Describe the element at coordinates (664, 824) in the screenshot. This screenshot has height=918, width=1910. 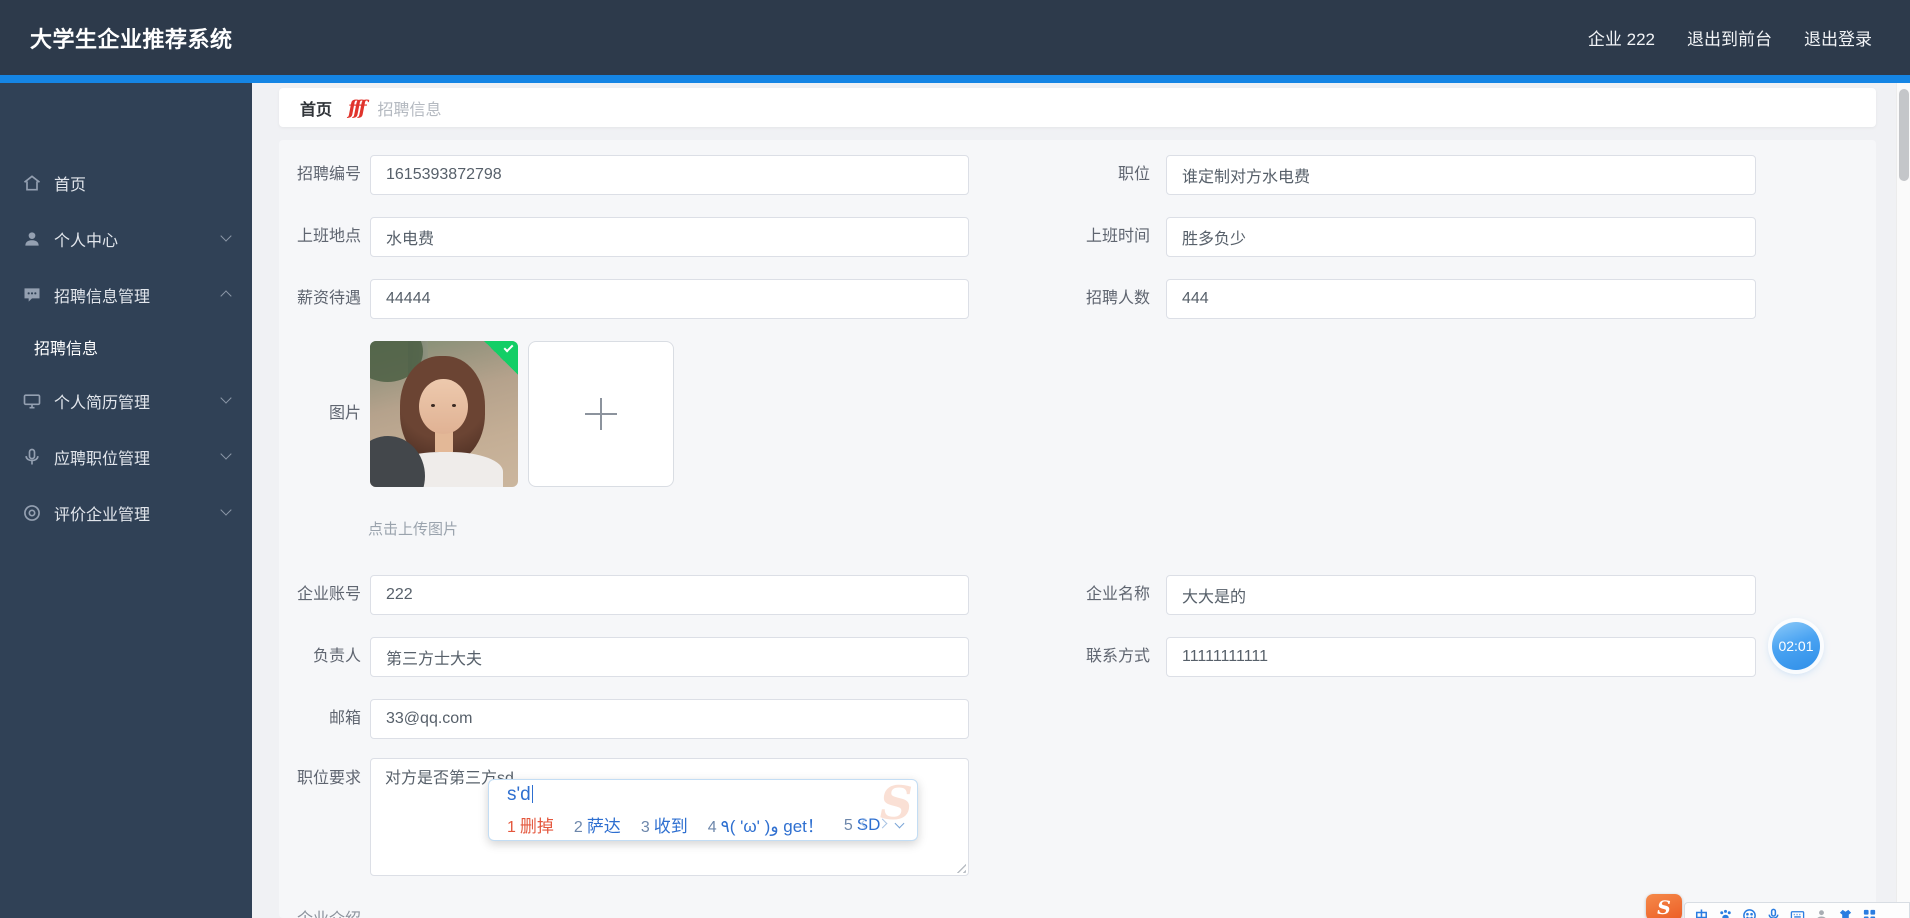
I see `ime-candidate-3: 3 收到` at that location.